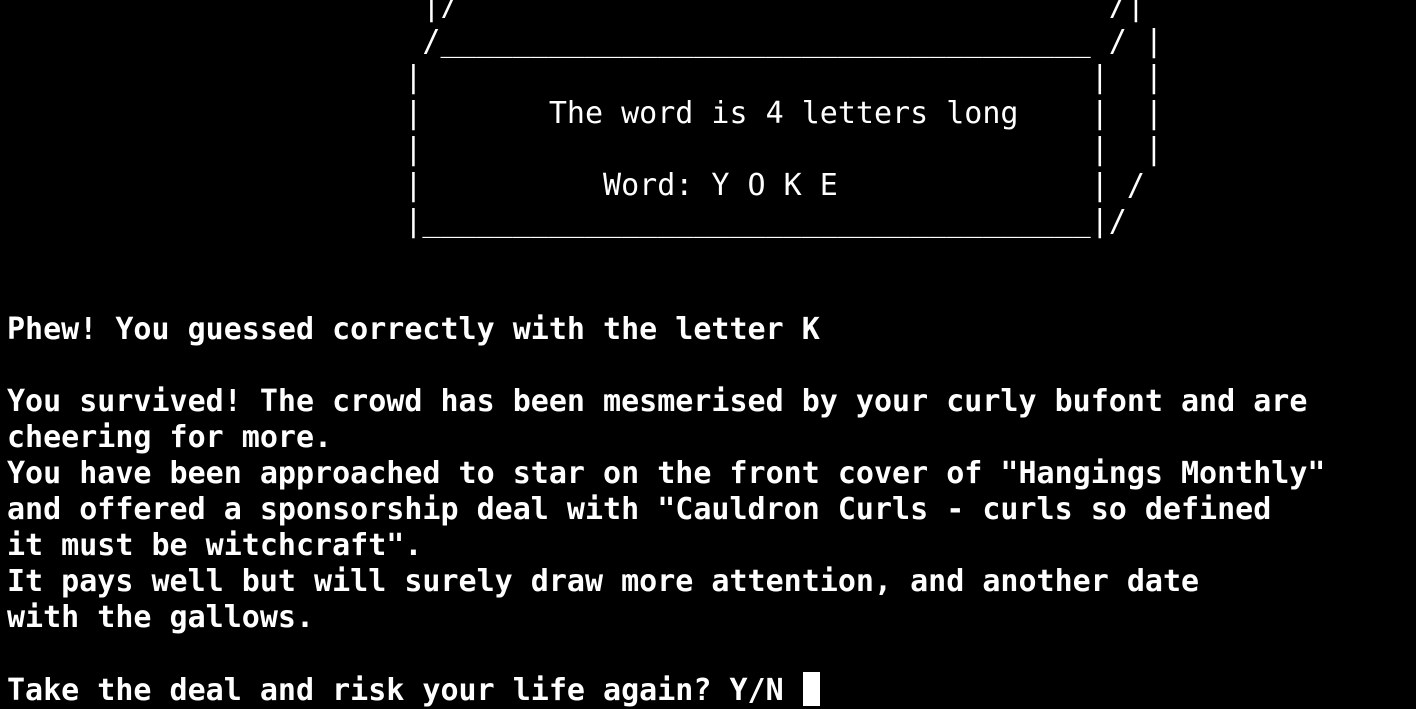 This screenshot has height=709, width=1416. I want to click on gallows-art-line: |/ /|, so click(576, 11).